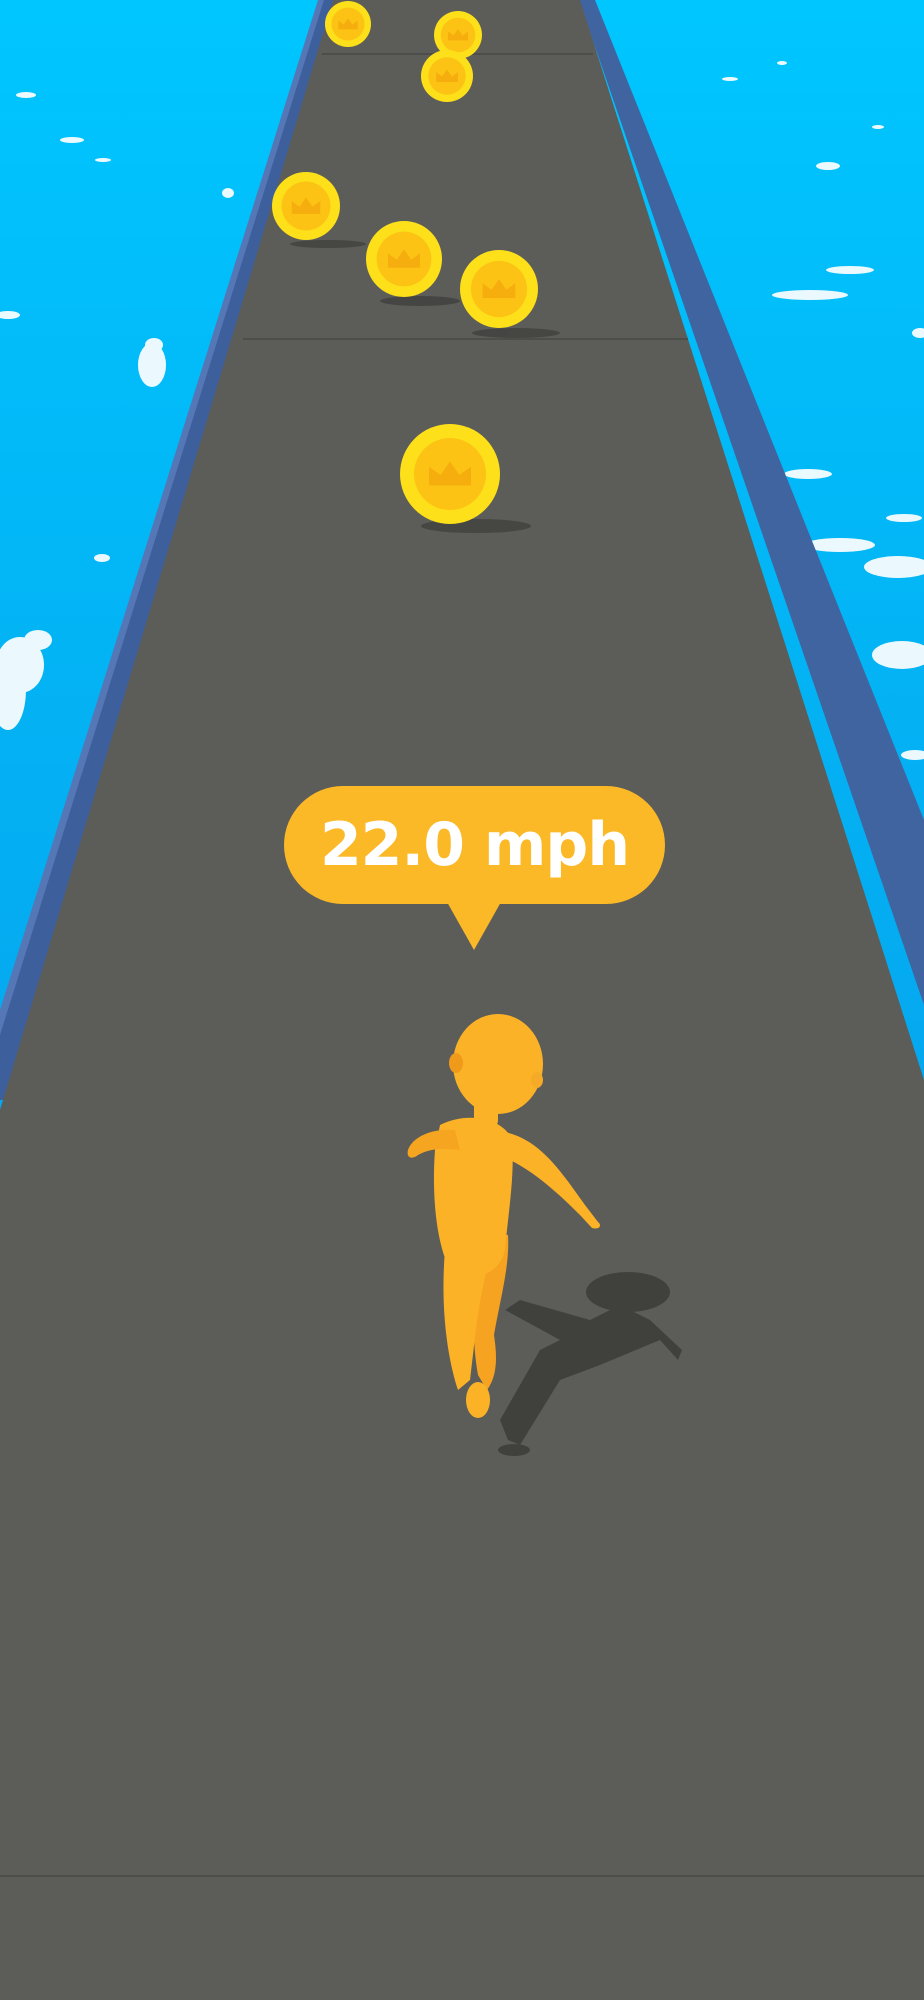 This screenshot has height=2000, width=924. What do you see at coordinates (474, 926) in the screenshot?
I see `speed-bubble-tail` at bounding box center [474, 926].